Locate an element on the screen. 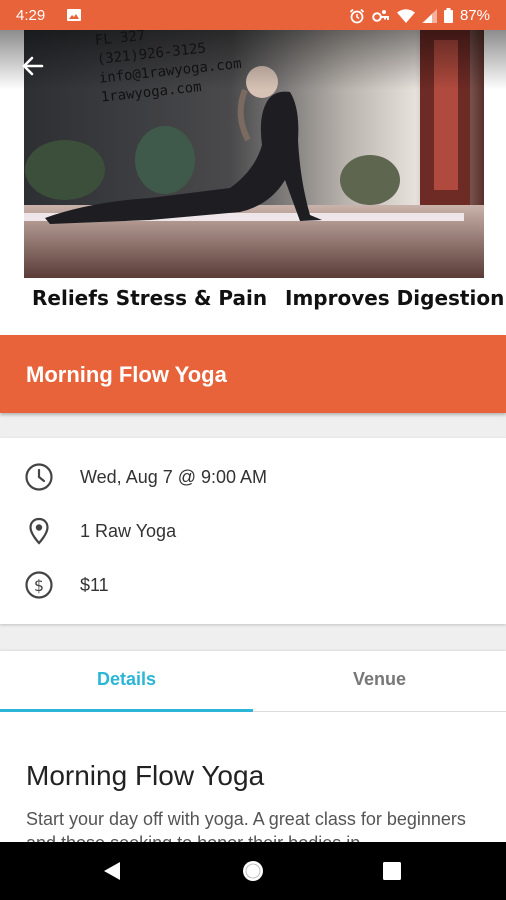 This screenshot has height=900, width=506. event-price-row: $ $11 is located at coordinates (253, 584).